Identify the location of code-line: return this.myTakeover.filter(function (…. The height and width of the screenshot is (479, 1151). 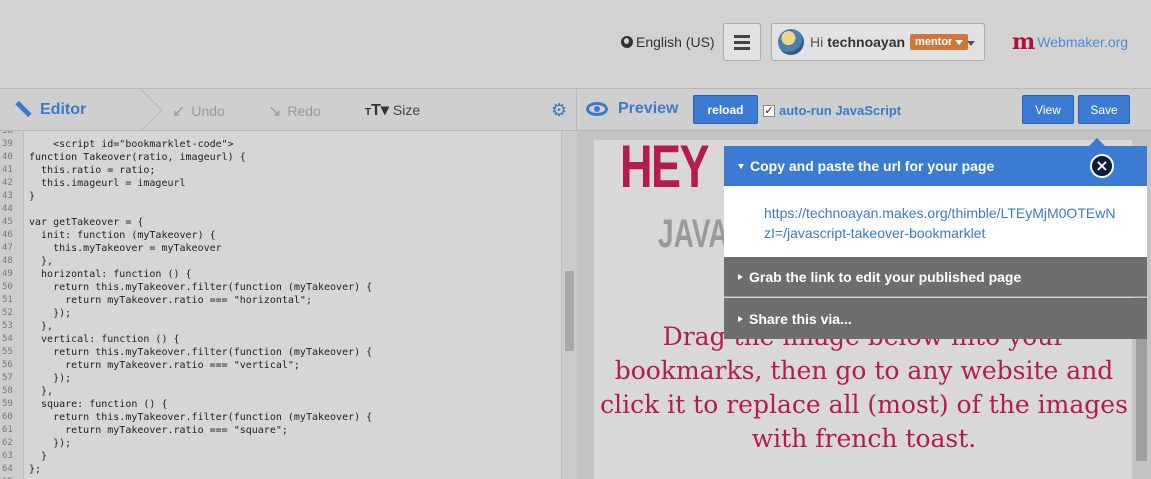
(201, 352).